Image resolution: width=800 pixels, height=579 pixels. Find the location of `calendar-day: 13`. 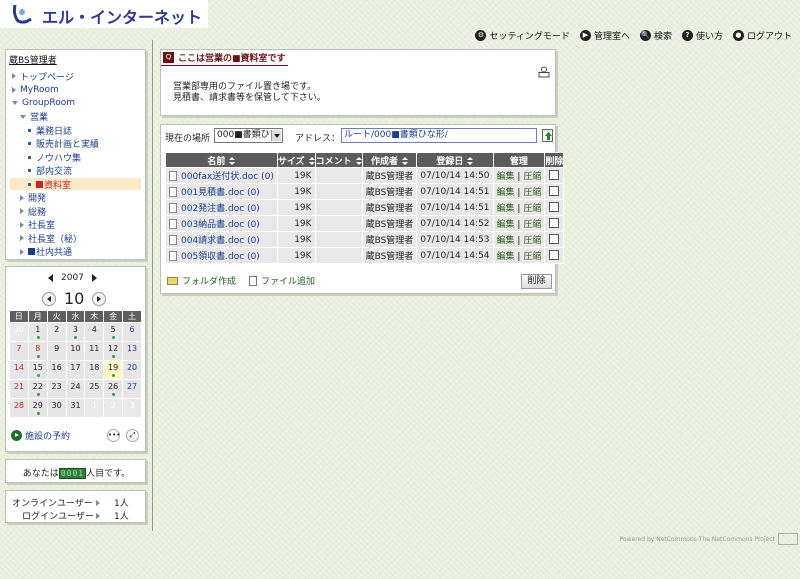

calendar-day: 13 is located at coordinates (132, 351).